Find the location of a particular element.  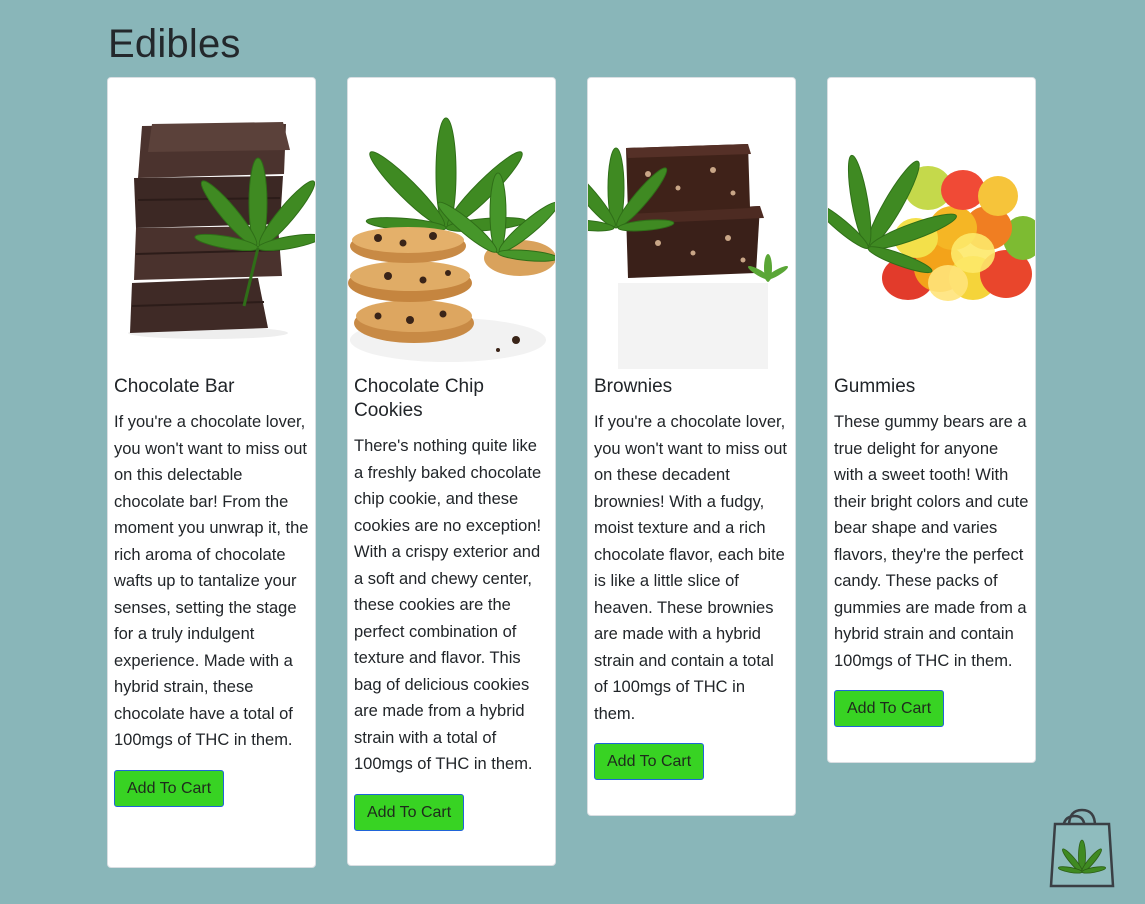

product-title: Chocolate Chip Cookies is located at coordinates (419, 398).